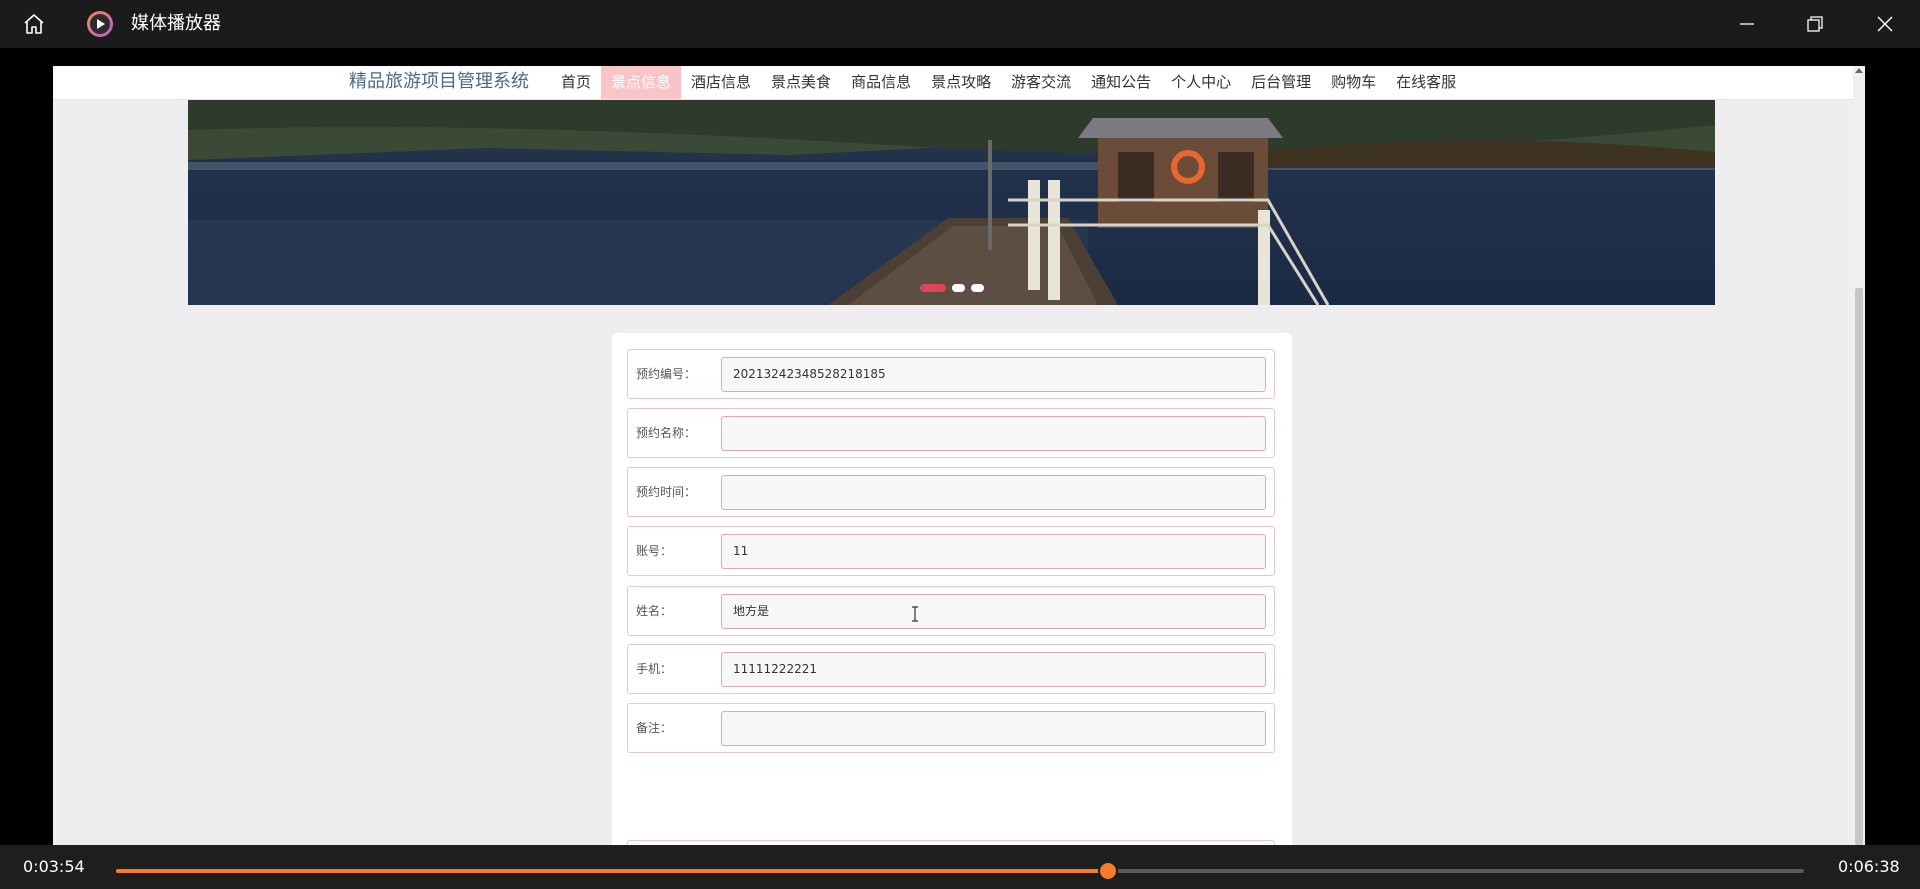 Image resolution: width=1920 pixels, height=889 pixels. I want to click on app-title: 媒体播放器, so click(176, 23).